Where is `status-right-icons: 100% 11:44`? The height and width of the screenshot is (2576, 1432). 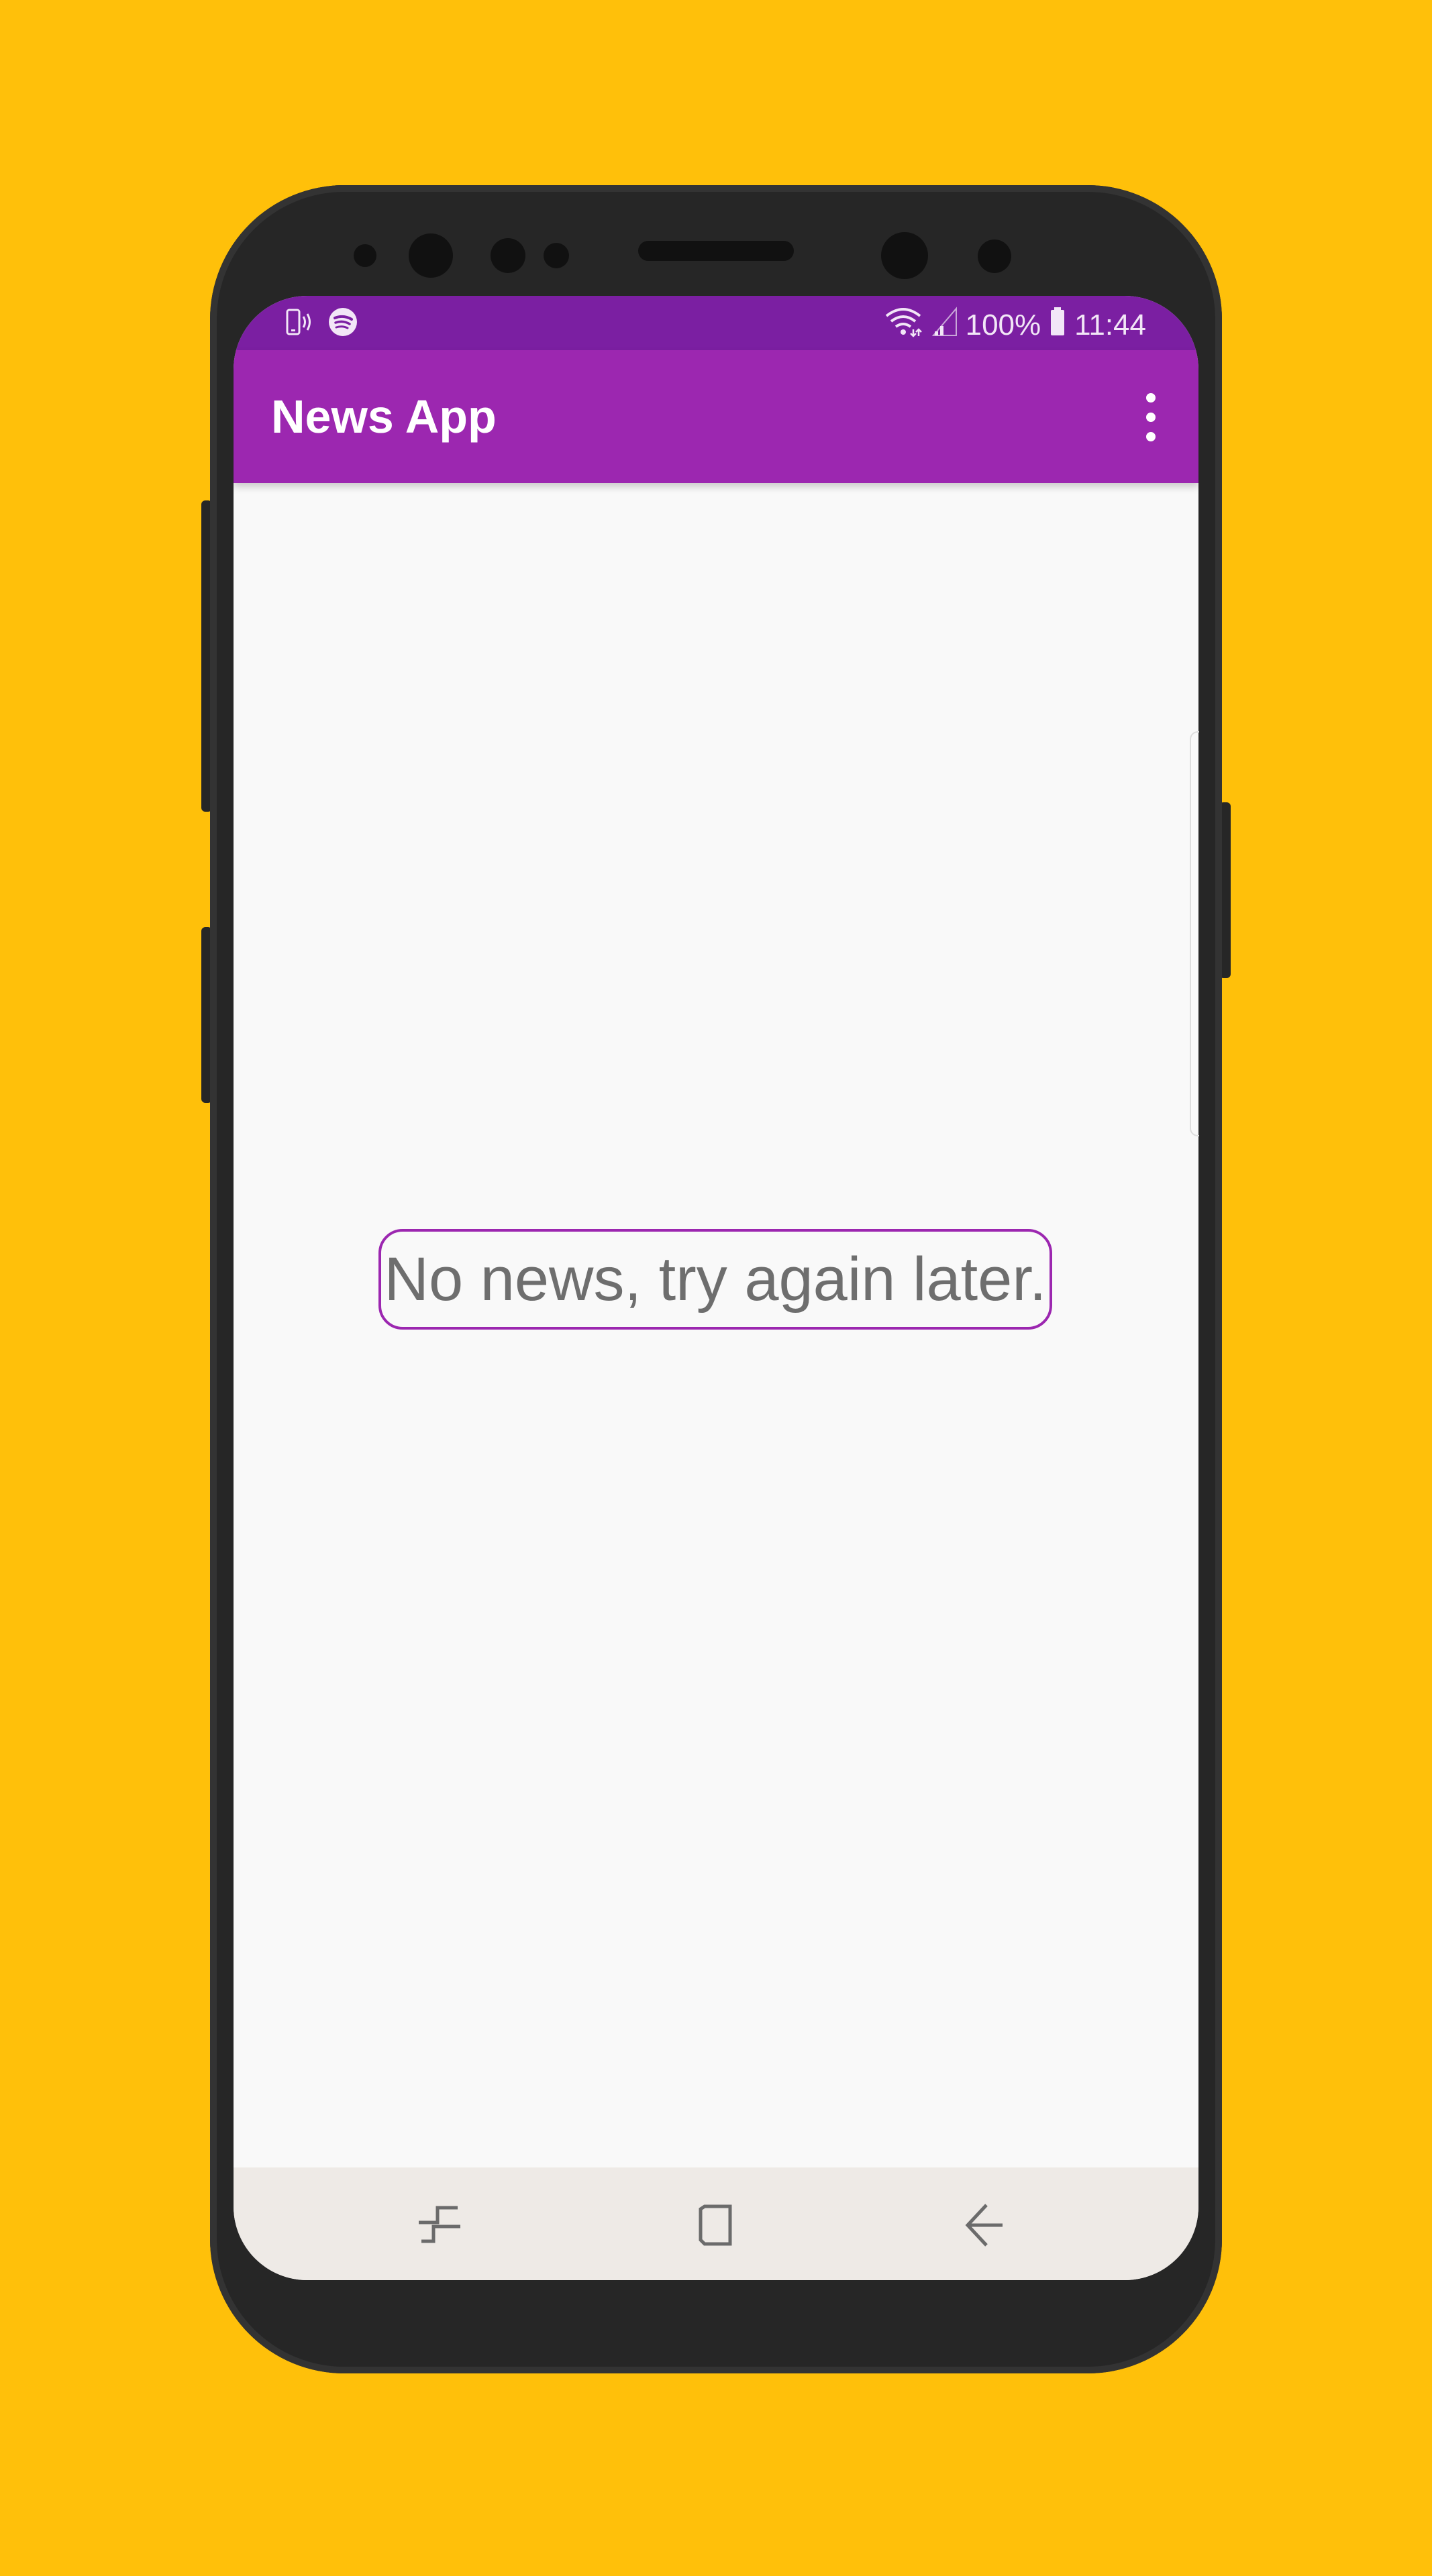 status-right-icons: 100% 11:44 is located at coordinates (1015, 325).